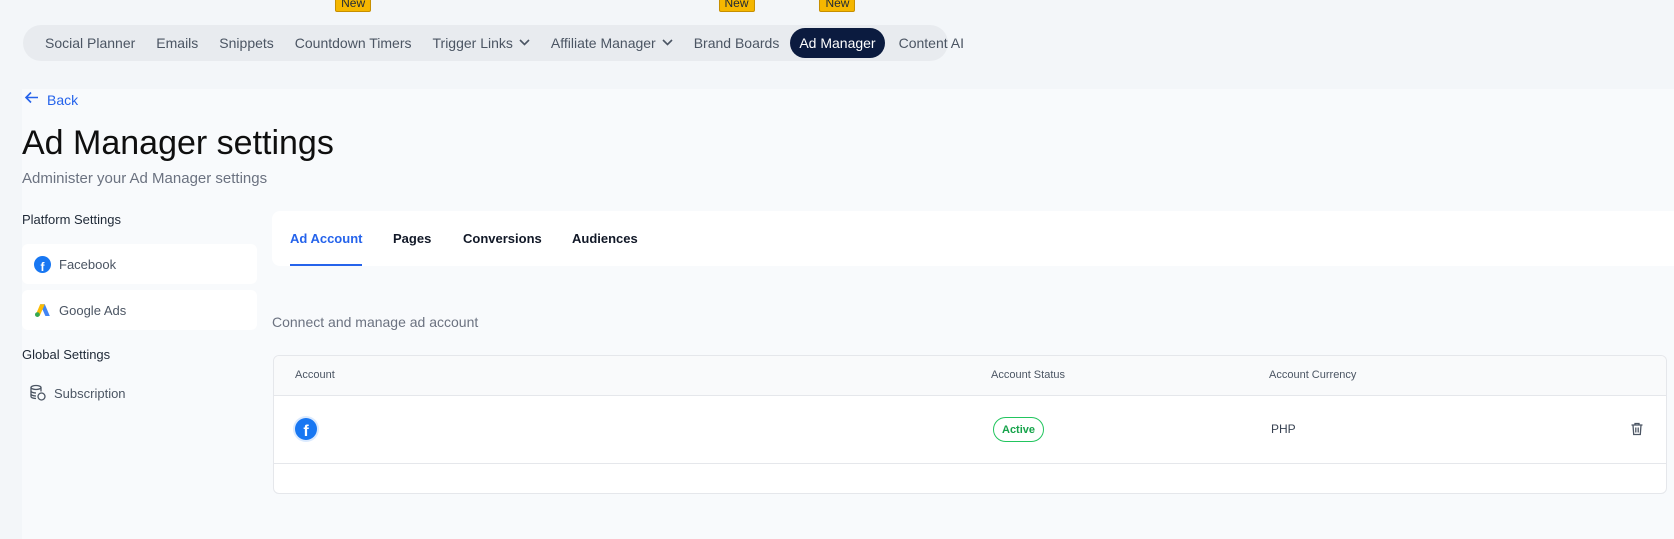  Describe the element at coordinates (412, 238) in the screenshot. I see `tab-pages: Pages` at that location.